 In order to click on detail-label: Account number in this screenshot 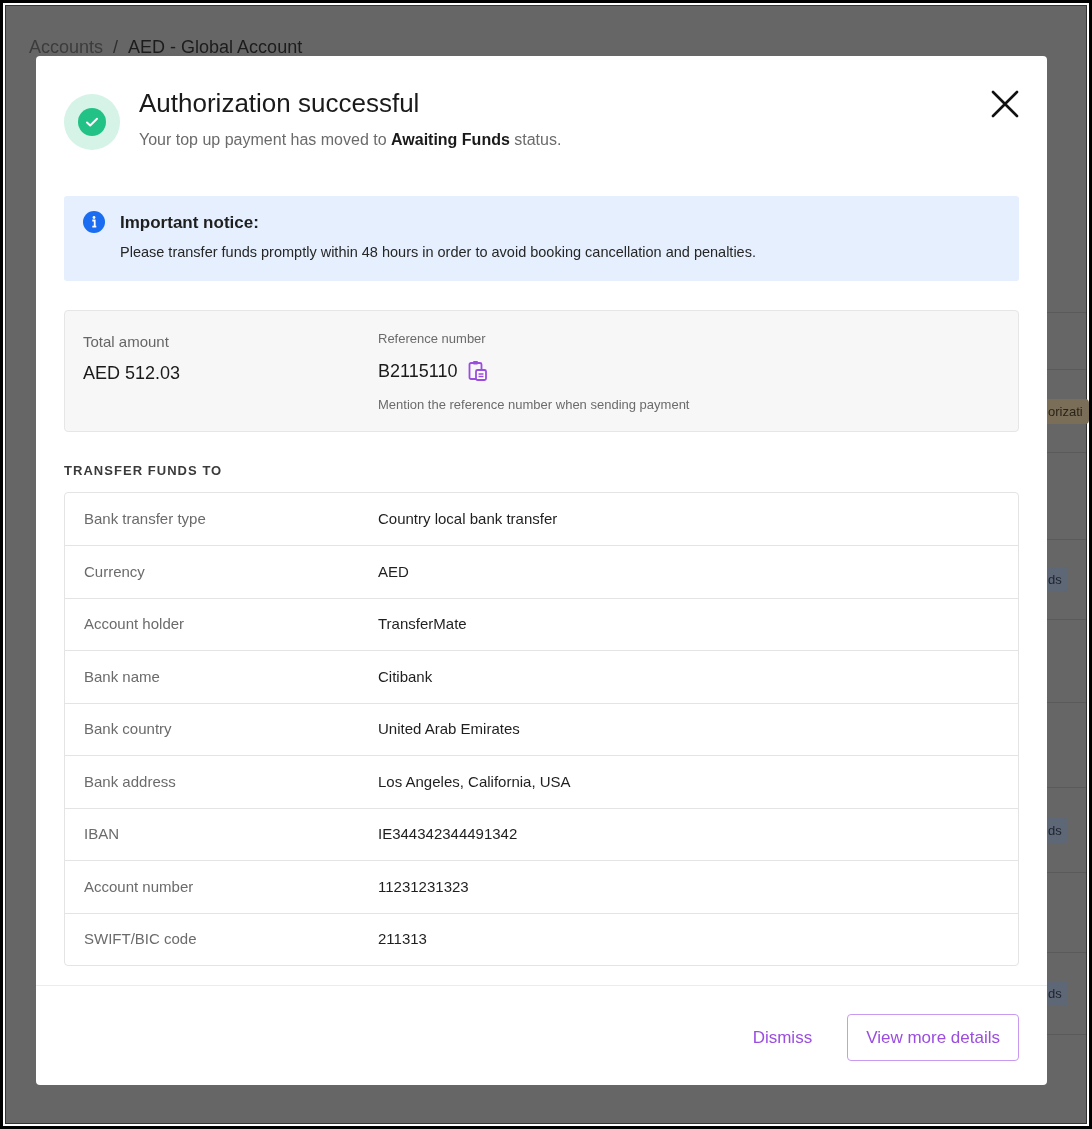, I will do `click(139, 886)`.